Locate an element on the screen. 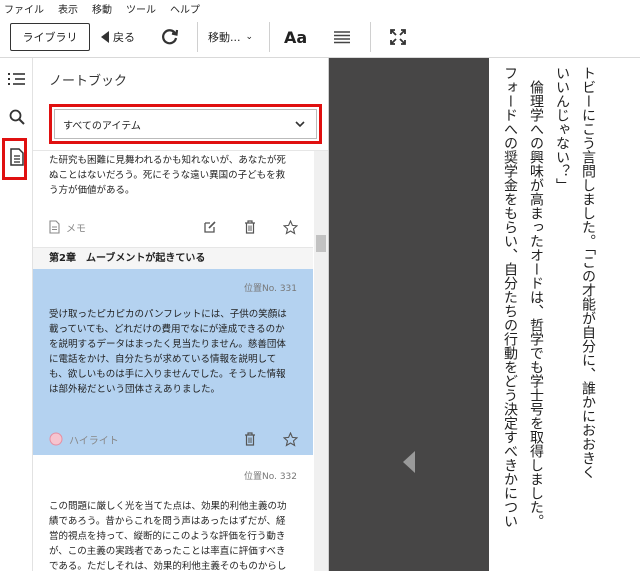  library-button: ライブラリ is located at coordinates (50, 37).